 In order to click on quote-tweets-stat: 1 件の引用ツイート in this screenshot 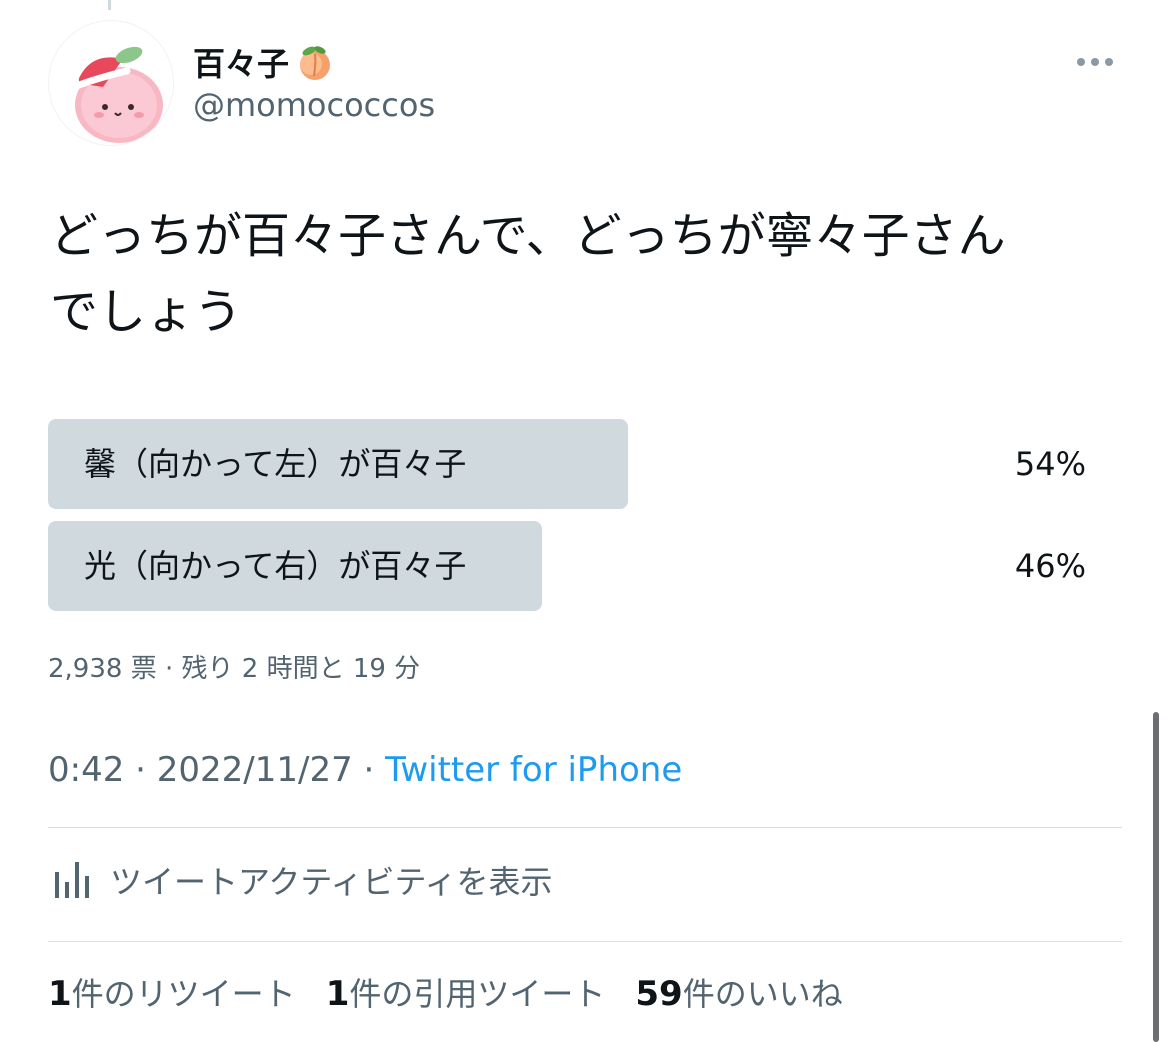, I will do `click(466, 992)`.